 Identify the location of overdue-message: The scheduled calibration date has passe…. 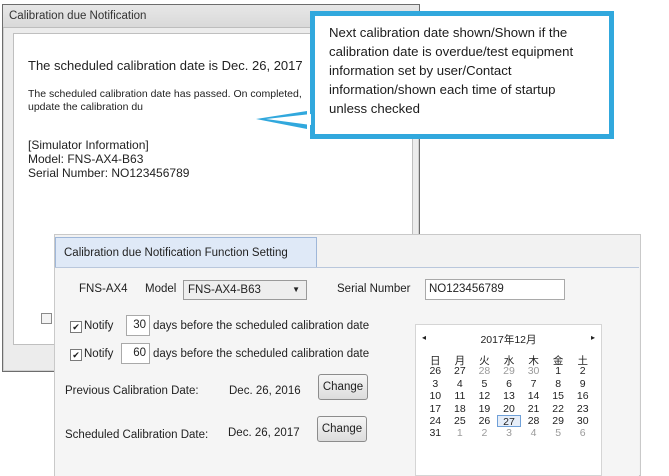
(165, 100).